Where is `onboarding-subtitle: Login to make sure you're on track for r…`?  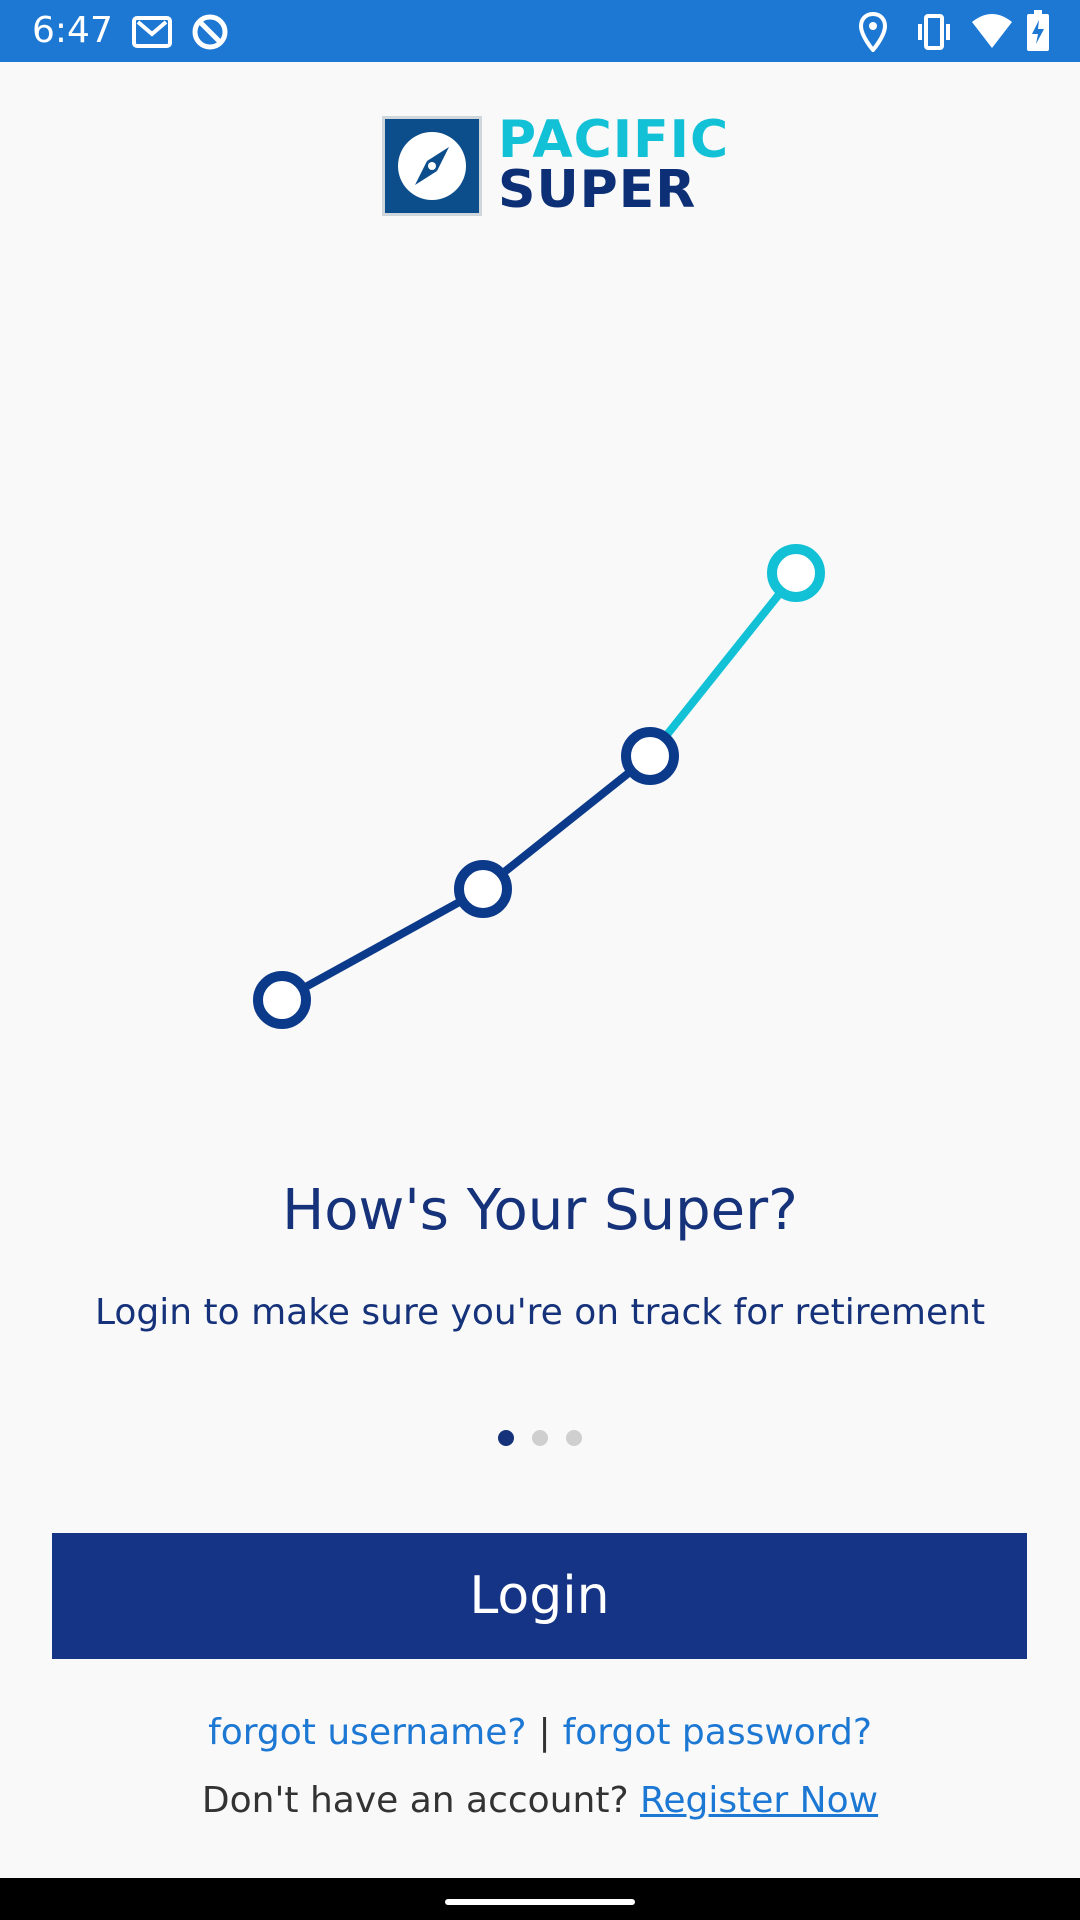 onboarding-subtitle: Login to make sure you're on track for r… is located at coordinates (540, 1312).